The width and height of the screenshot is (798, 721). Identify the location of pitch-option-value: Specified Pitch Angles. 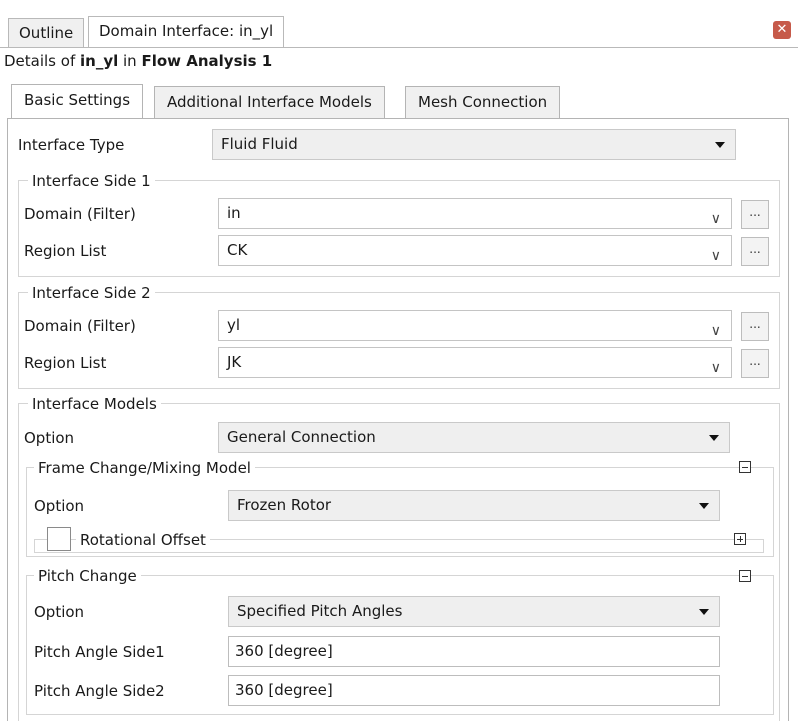
(320, 611).